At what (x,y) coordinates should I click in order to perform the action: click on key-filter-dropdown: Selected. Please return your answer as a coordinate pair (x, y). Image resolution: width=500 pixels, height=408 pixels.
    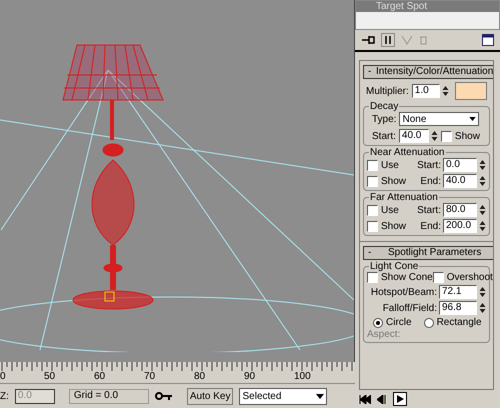
    Looking at the image, I should click on (283, 396).